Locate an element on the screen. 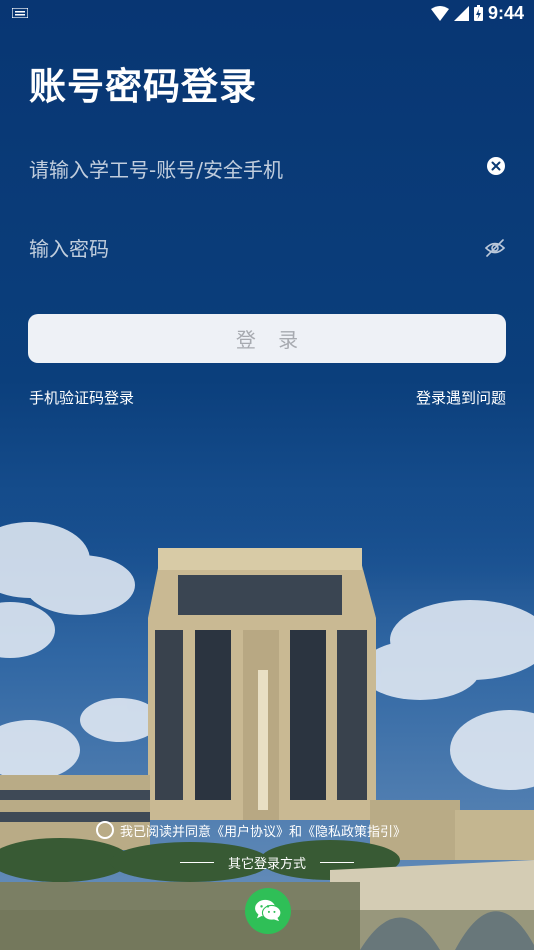 This screenshot has height=950, width=534. eye-closed-icon is located at coordinates (495, 248).